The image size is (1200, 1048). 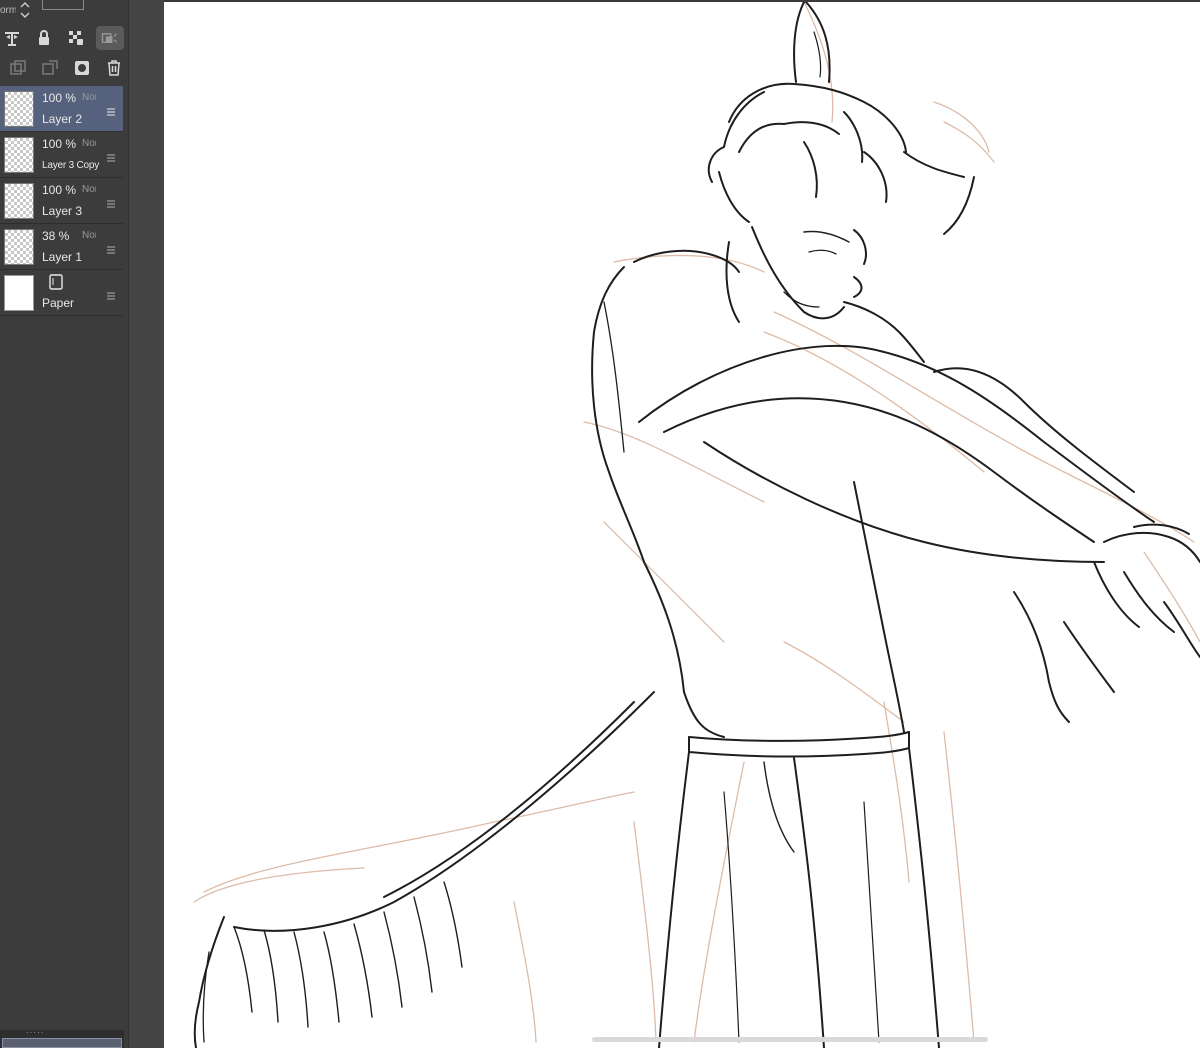 What do you see at coordinates (62, 257) in the screenshot?
I see `layer-name: Layer 1` at bounding box center [62, 257].